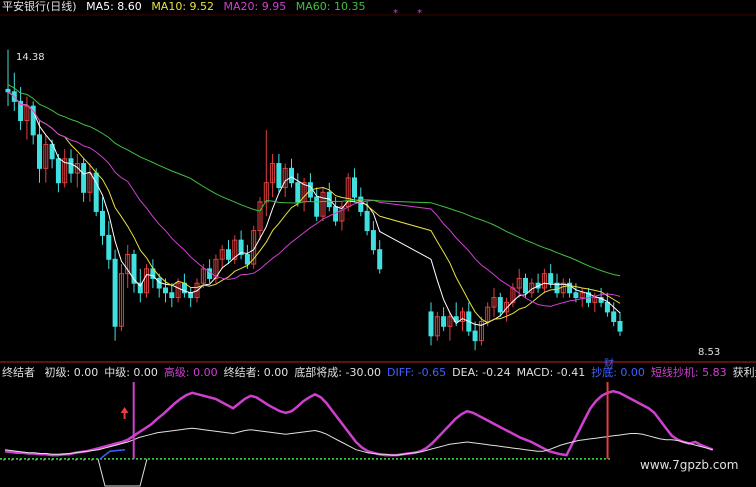  Describe the element at coordinates (618, 372) in the screenshot. I see `indicator-value-8: 抄底: 0.00` at that location.